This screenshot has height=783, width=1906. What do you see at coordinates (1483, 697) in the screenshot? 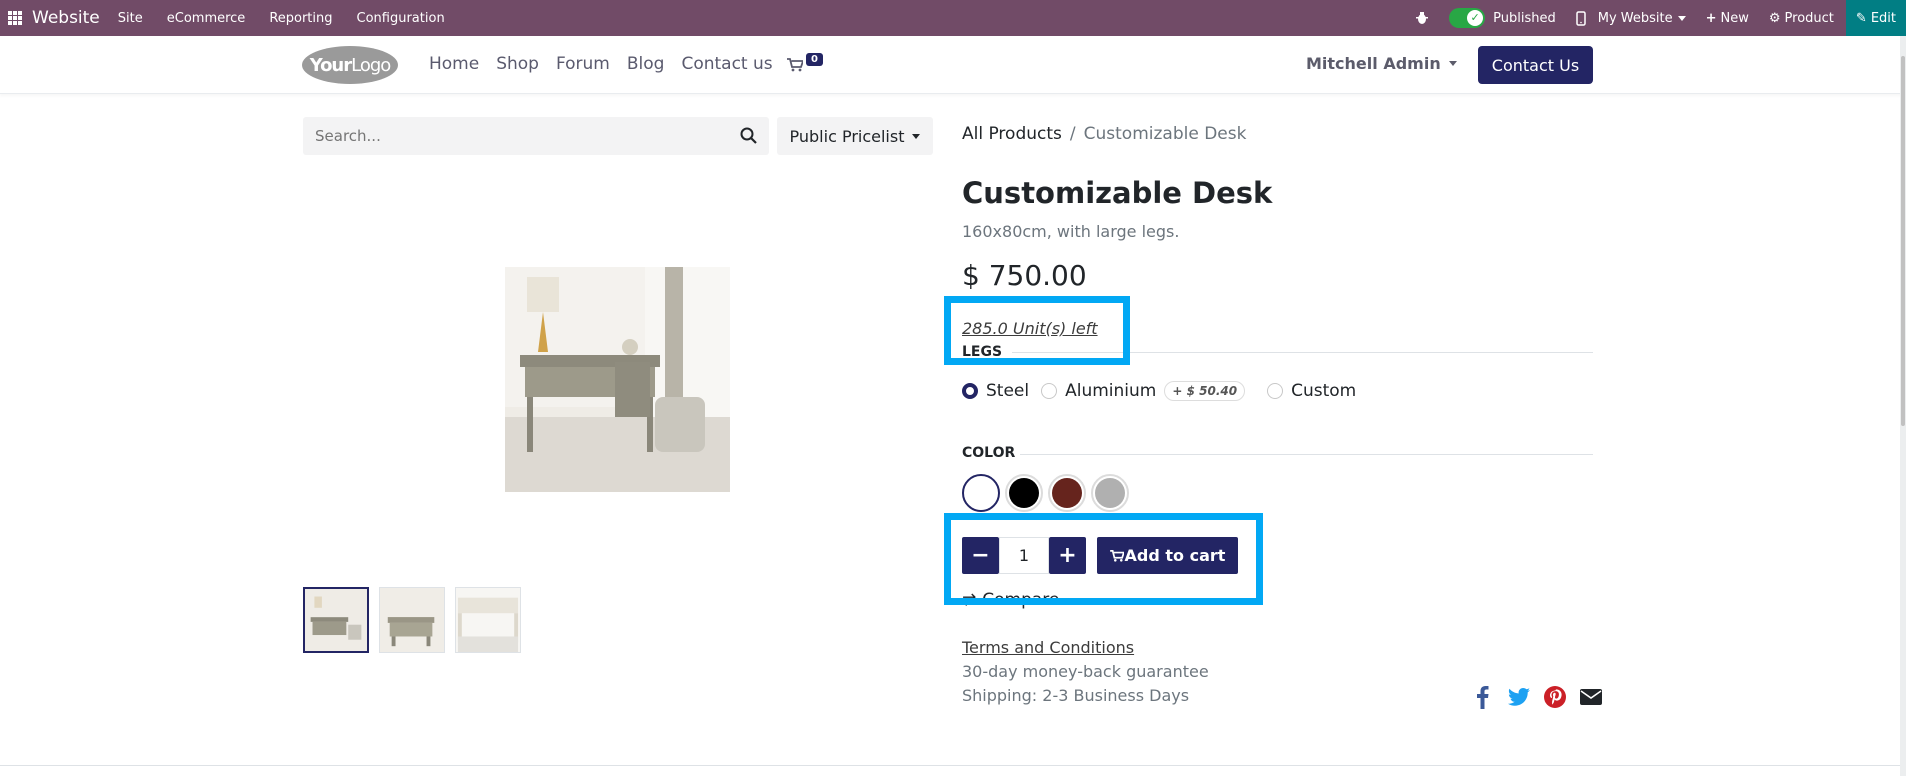
I see `facebook-icon` at bounding box center [1483, 697].